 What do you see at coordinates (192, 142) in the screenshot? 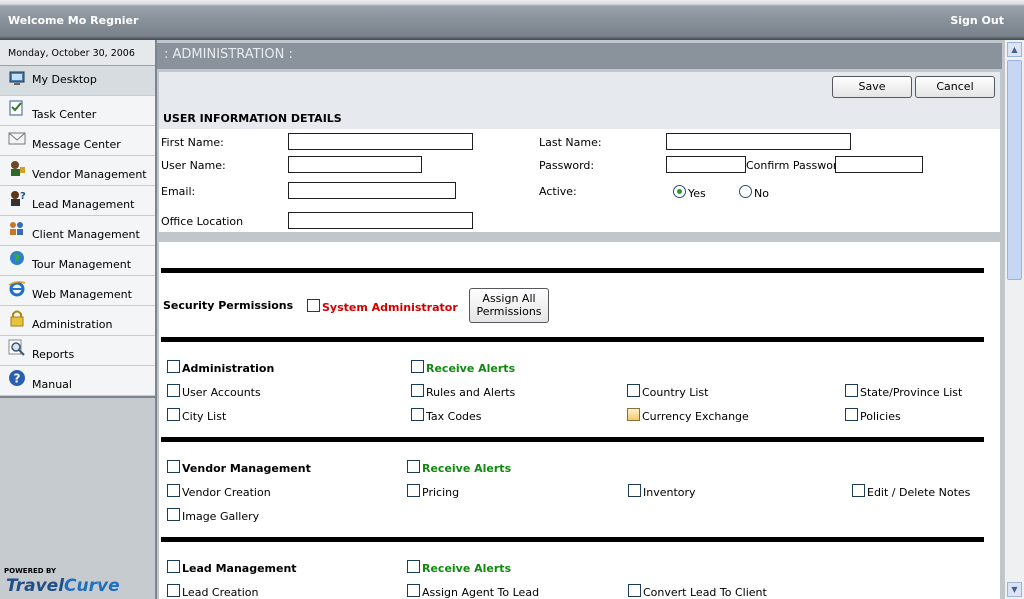
I see `first-name-label: First Name:` at bounding box center [192, 142].